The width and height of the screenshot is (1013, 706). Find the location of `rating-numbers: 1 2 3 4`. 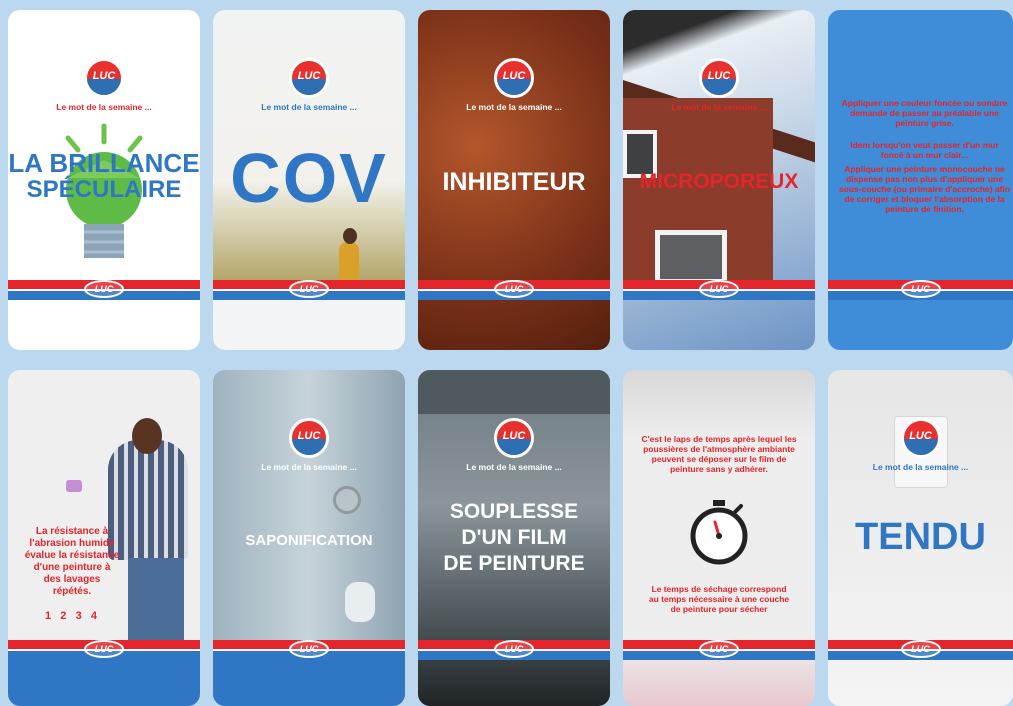

rating-numbers: 1 2 3 4 is located at coordinates (71, 616).